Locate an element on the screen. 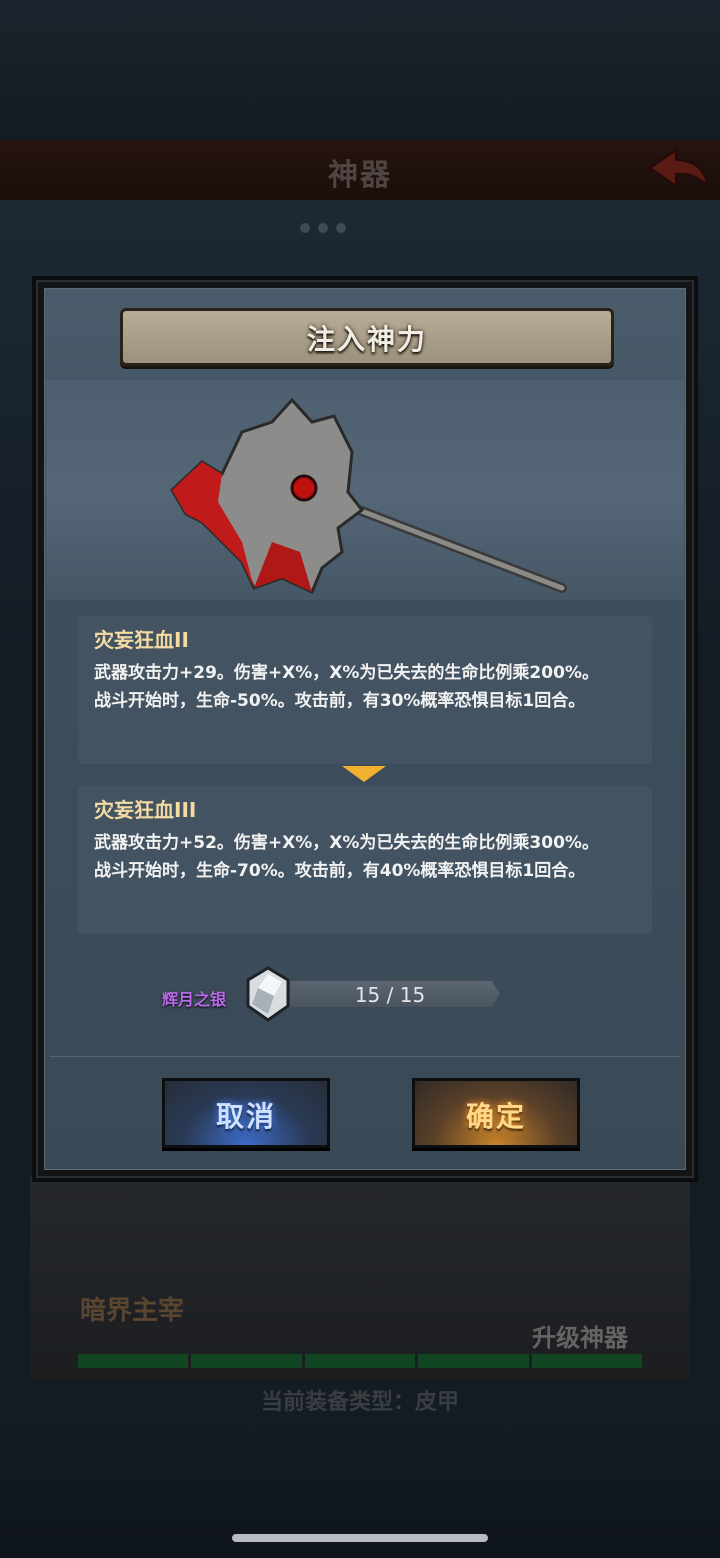 The image size is (720, 1558). material-cost: 辉月之银 15 / 15 is located at coordinates (346, 992).